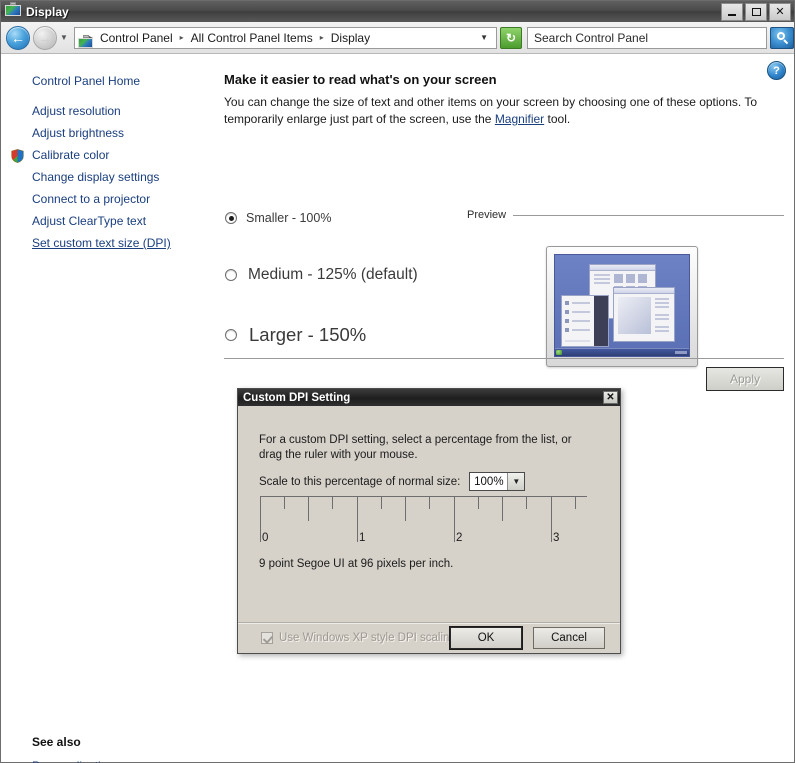  I want to click on apply-button: Apply, so click(745, 379).